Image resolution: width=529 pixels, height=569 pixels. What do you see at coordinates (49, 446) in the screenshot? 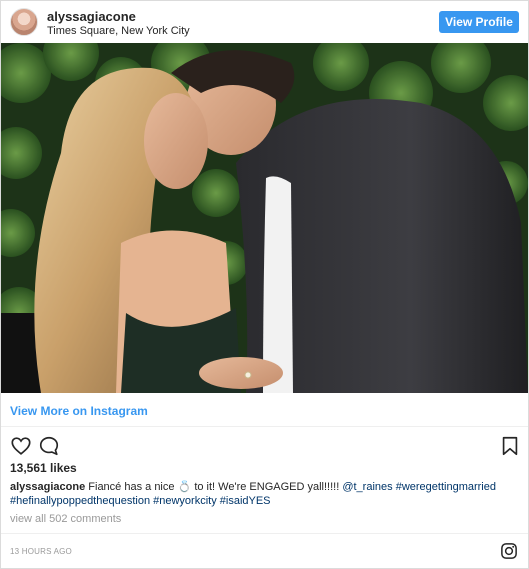
I see `comment-icon` at bounding box center [49, 446].